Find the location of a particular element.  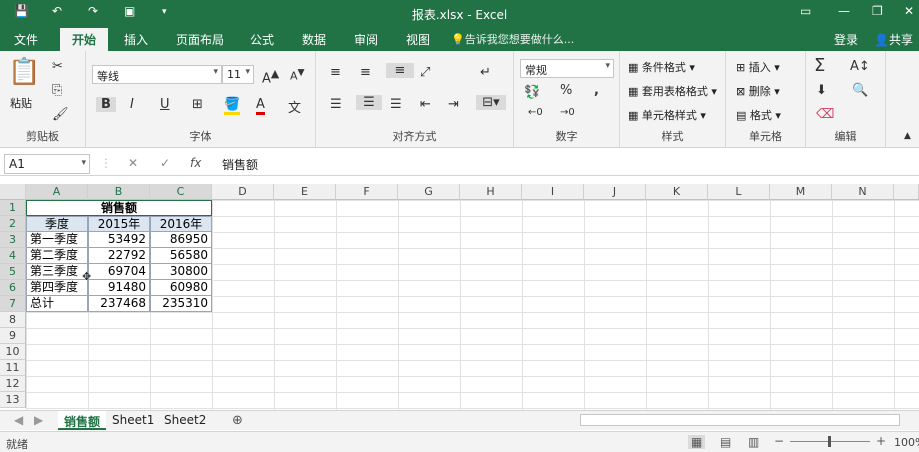

table-cell: 235310 is located at coordinates (181, 304).